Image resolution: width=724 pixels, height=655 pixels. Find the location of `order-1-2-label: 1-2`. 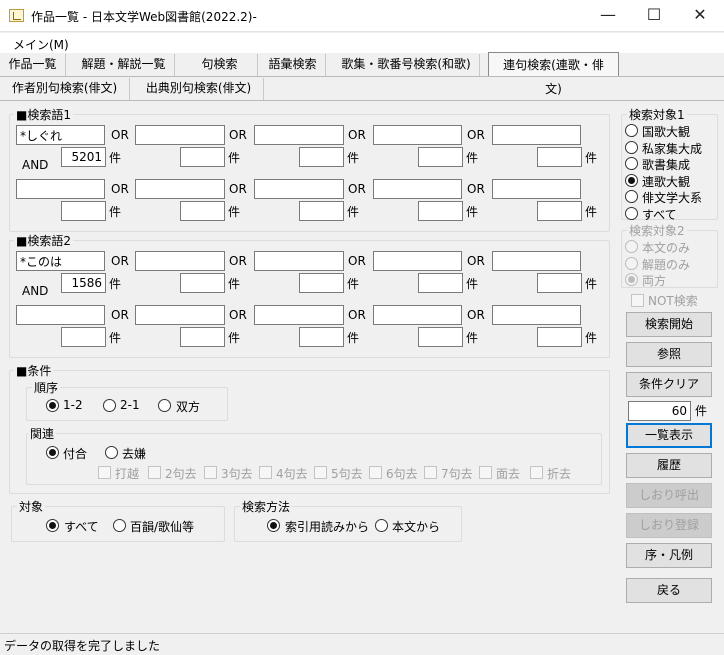

order-1-2-label: 1-2 is located at coordinates (73, 405).